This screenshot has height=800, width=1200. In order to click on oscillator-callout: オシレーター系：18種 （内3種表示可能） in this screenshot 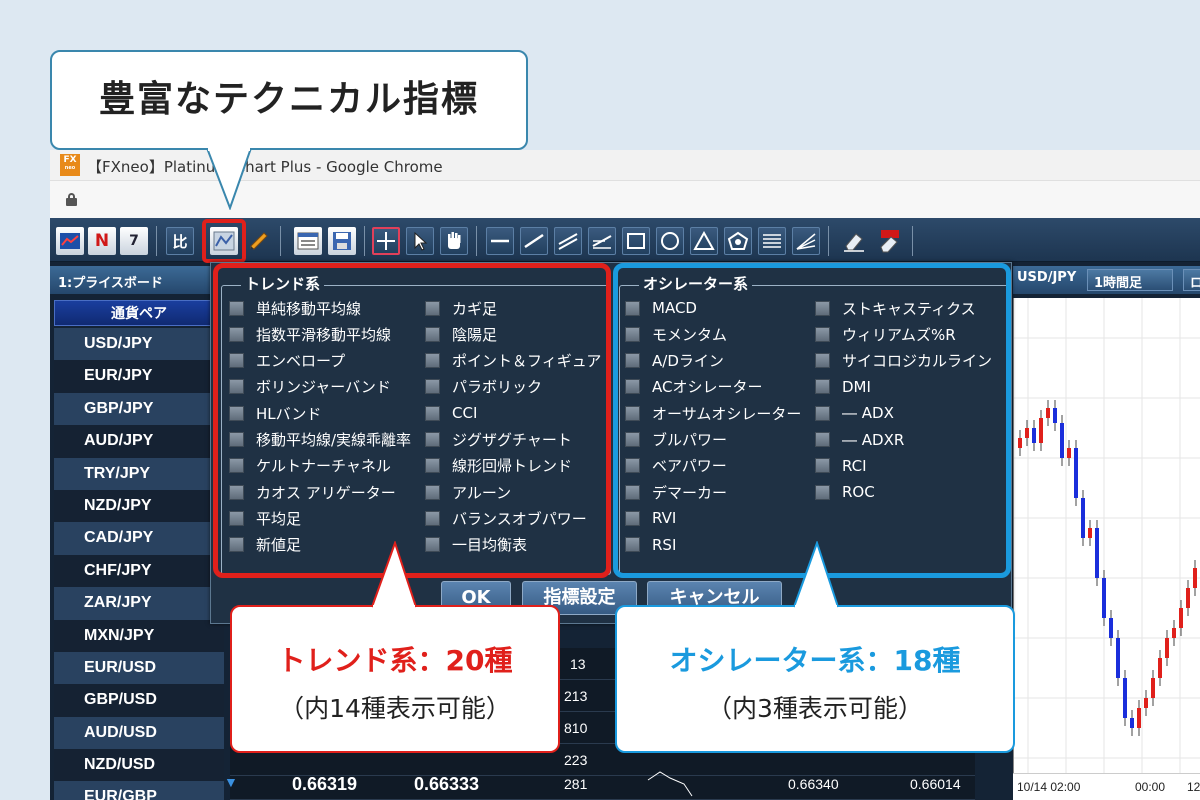, I will do `click(815, 679)`.